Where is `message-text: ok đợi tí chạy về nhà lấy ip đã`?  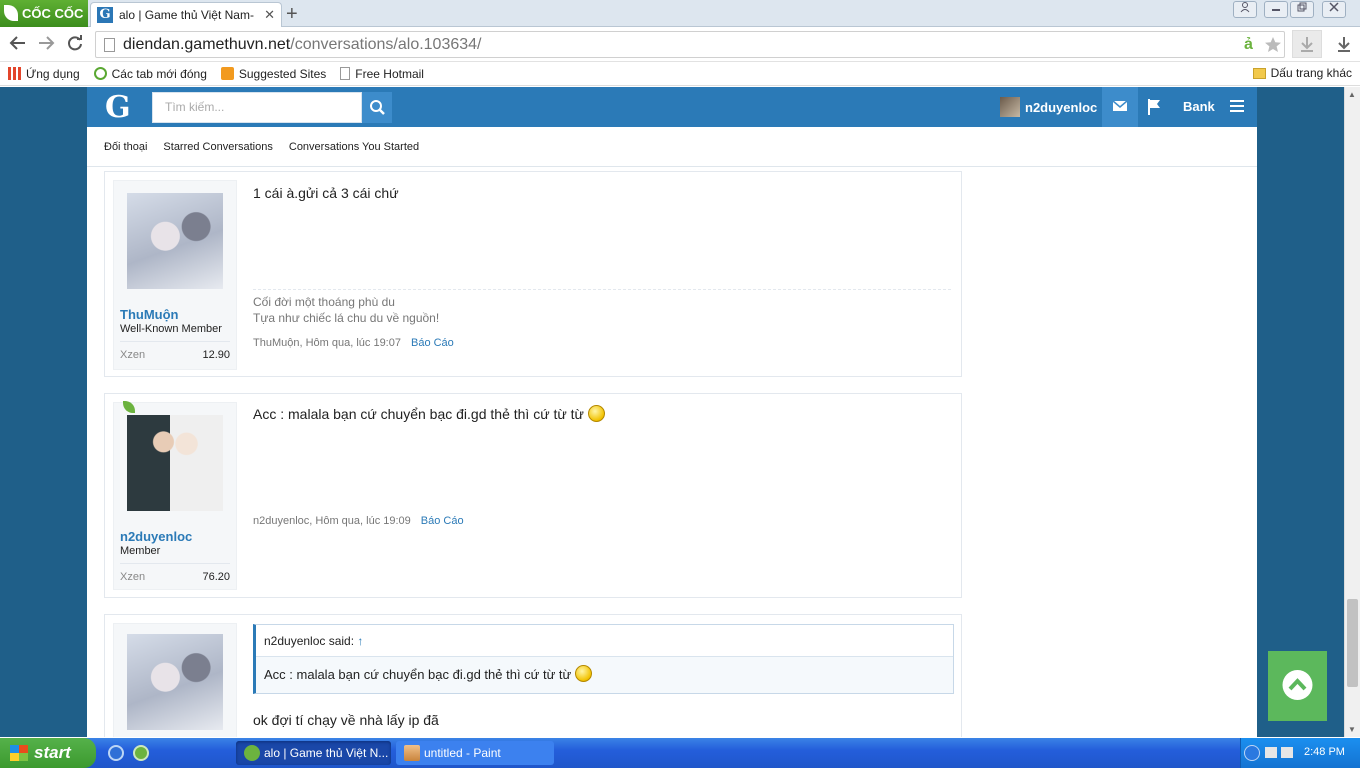 message-text: ok đợi tí chạy về nhà lấy ip đã is located at coordinates (346, 720).